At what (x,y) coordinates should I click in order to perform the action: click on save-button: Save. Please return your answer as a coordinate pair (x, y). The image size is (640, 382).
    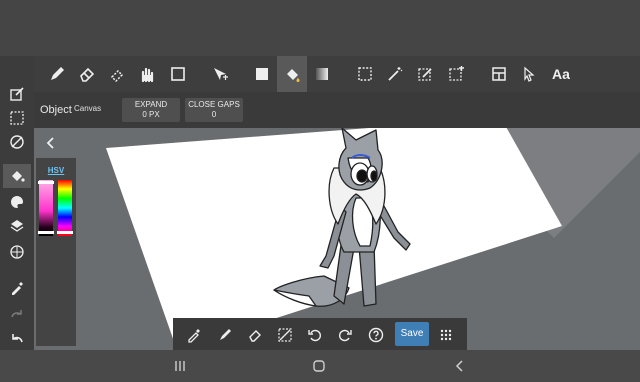
    Looking at the image, I should click on (412, 334).